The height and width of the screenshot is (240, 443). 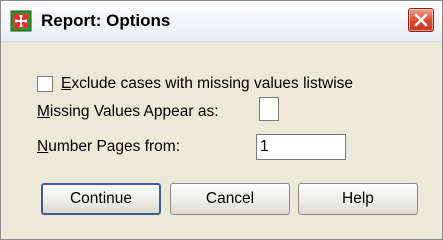 What do you see at coordinates (21, 21) in the screenshot?
I see `app-icon` at bounding box center [21, 21].